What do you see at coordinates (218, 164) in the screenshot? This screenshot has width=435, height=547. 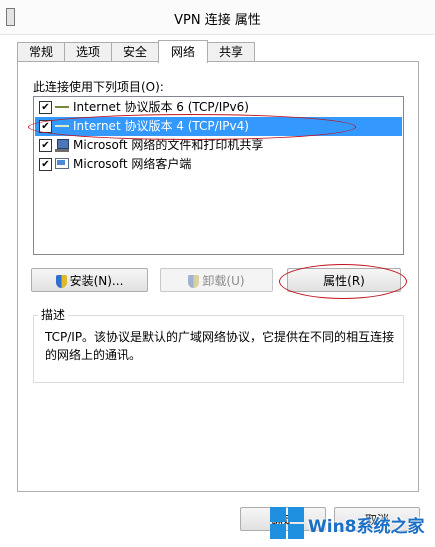 I see `list-item-network-client: ✔ Microsoft 网络客户端` at bounding box center [218, 164].